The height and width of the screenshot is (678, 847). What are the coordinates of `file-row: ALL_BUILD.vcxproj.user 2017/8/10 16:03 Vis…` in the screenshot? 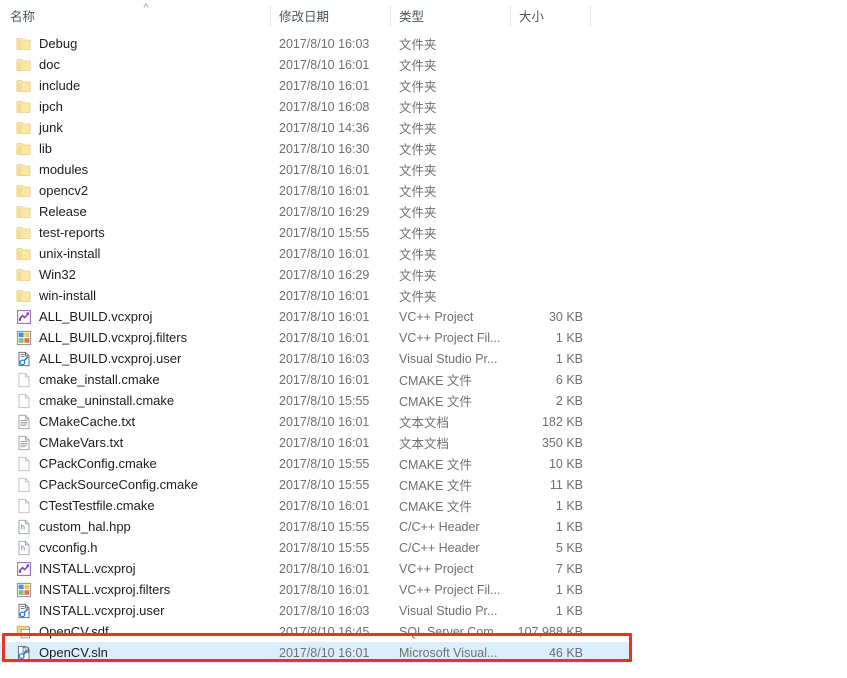 It's located at (423, 358).